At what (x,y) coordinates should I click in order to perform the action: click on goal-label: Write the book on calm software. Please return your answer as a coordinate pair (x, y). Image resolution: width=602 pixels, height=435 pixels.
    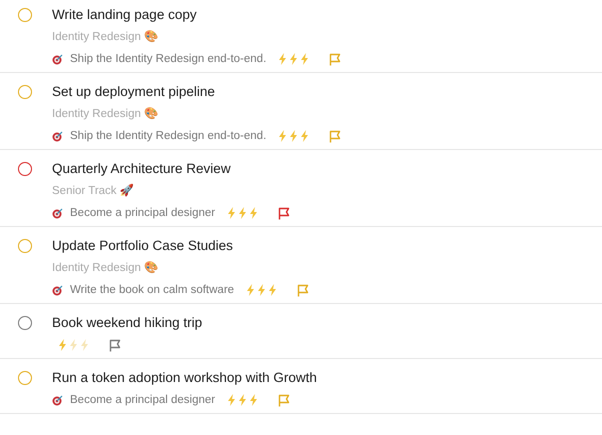
    Looking at the image, I should click on (152, 290).